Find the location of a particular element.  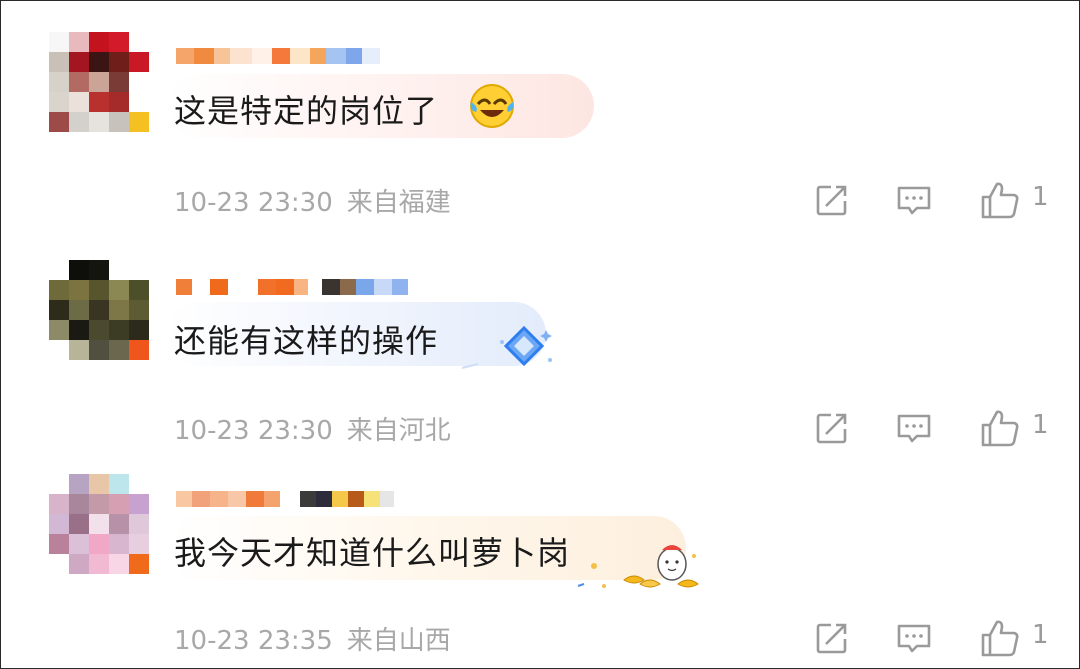

comment-meta: 10-23 23:30 来自河北 is located at coordinates (312, 428).